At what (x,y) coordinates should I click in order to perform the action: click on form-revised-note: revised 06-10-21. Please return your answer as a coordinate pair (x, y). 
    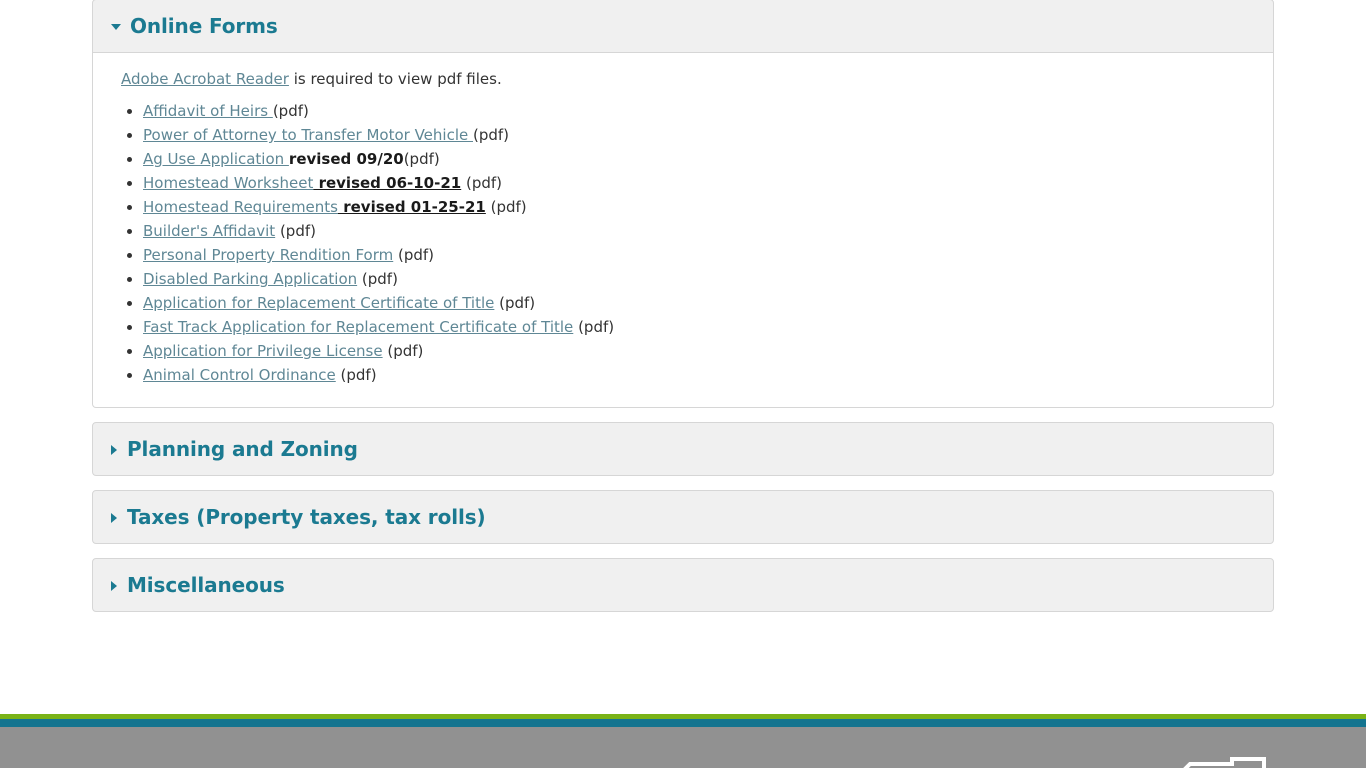
    Looking at the image, I should click on (387, 183).